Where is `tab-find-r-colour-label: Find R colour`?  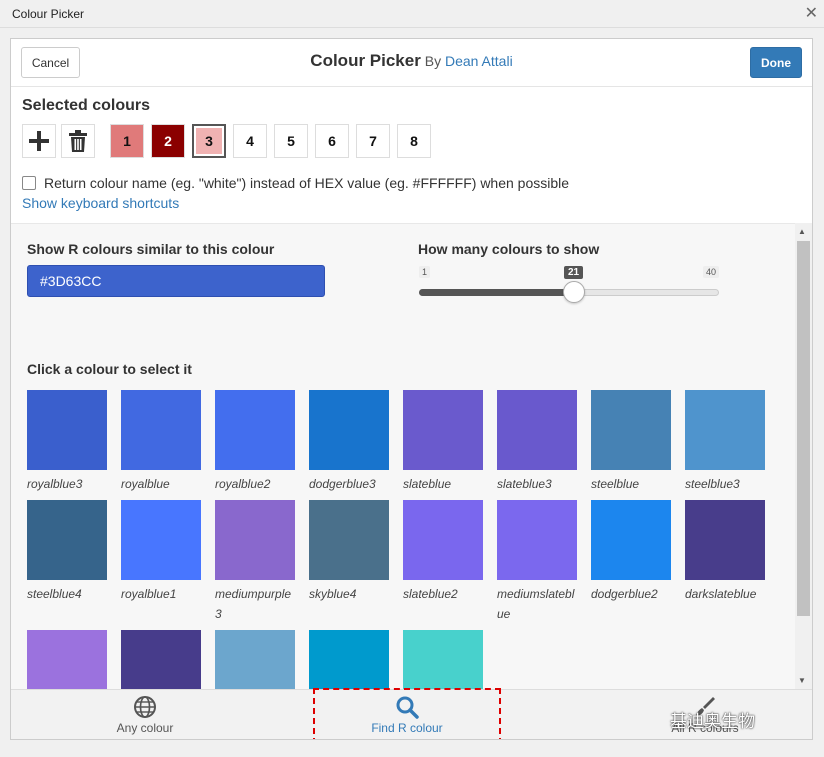
tab-find-r-colour-label: Find R colour is located at coordinates (407, 728).